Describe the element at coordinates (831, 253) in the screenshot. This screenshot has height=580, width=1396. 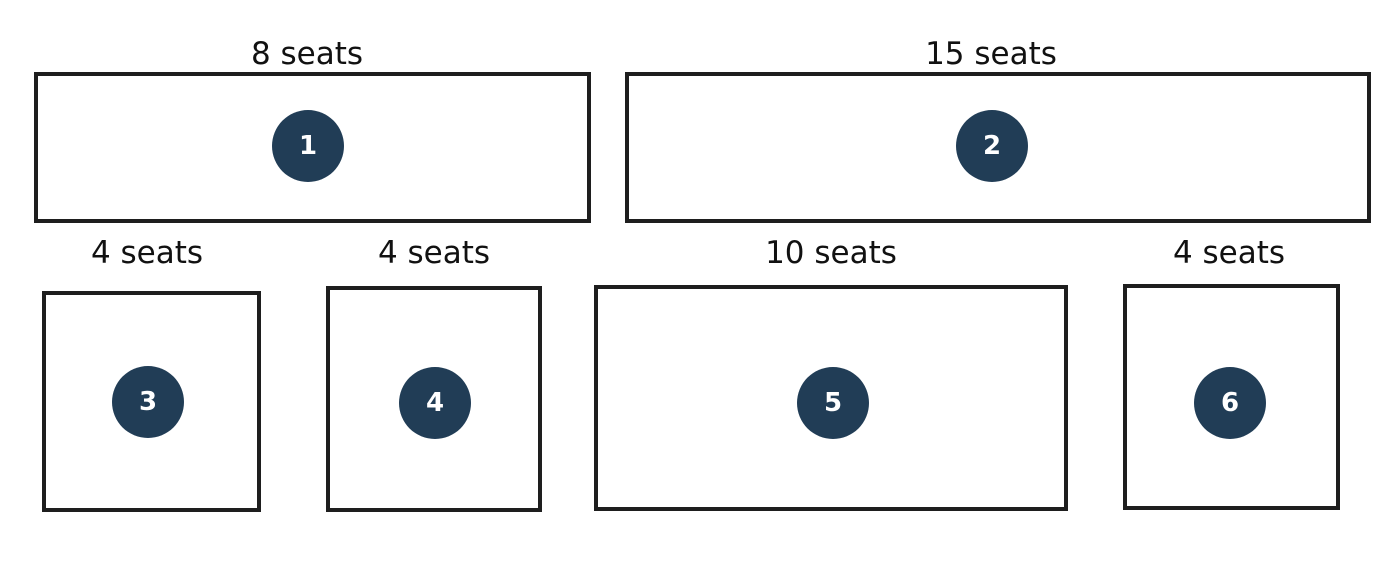
I see `table-5-seats-label: 10 seats` at that location.